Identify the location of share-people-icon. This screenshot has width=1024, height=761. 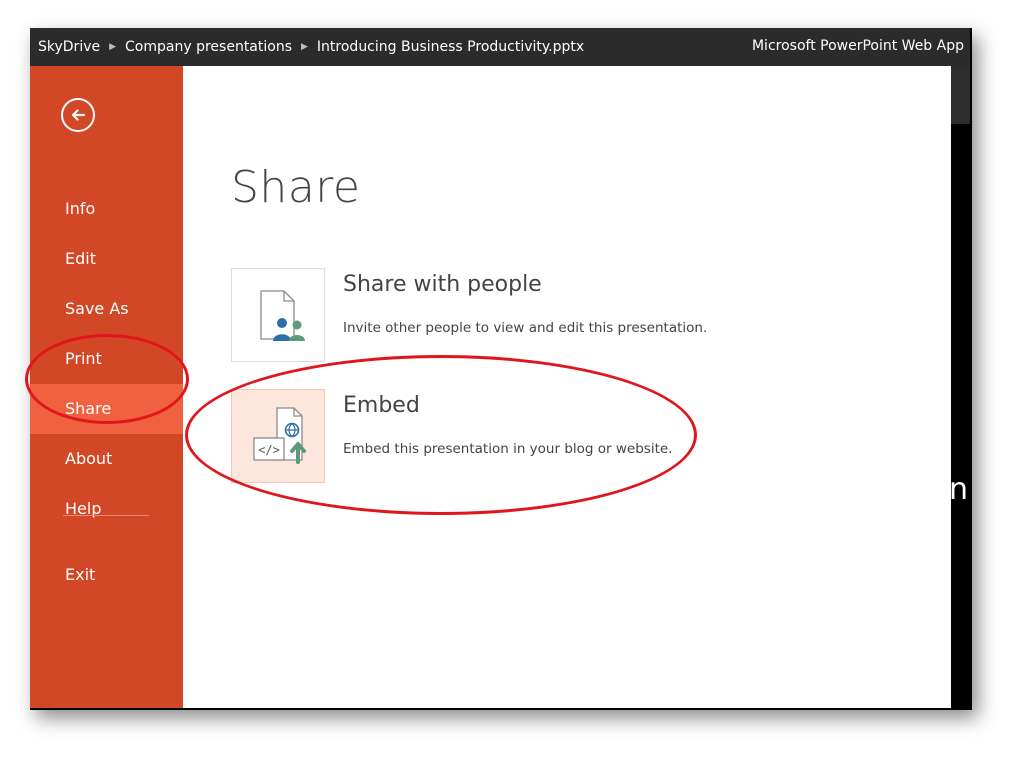
(282, 315).